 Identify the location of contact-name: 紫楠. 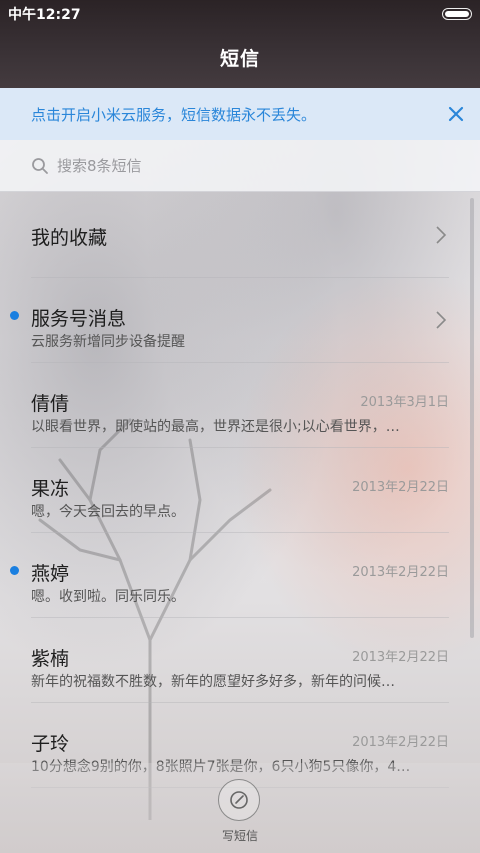
(50, 659).